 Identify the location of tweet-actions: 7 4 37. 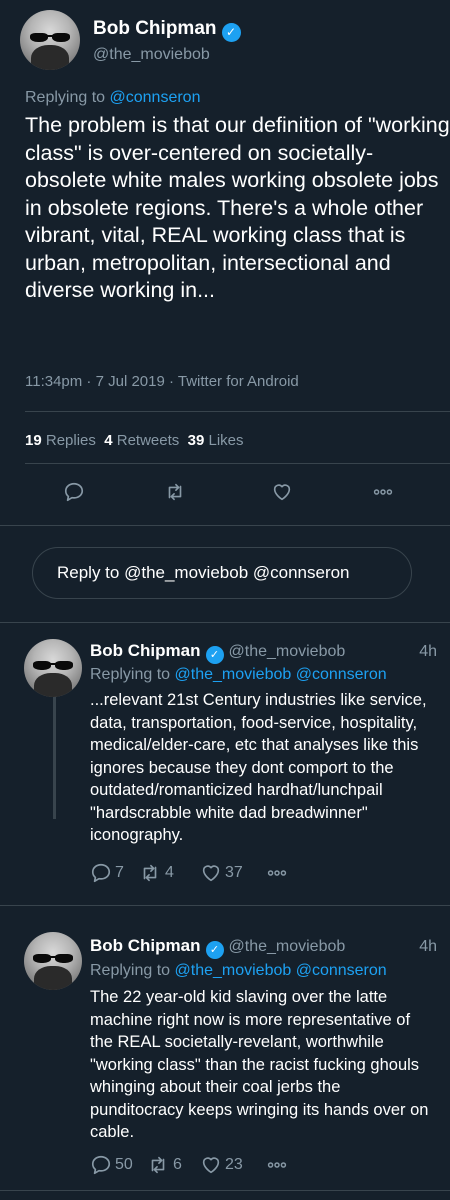
(265, 873).